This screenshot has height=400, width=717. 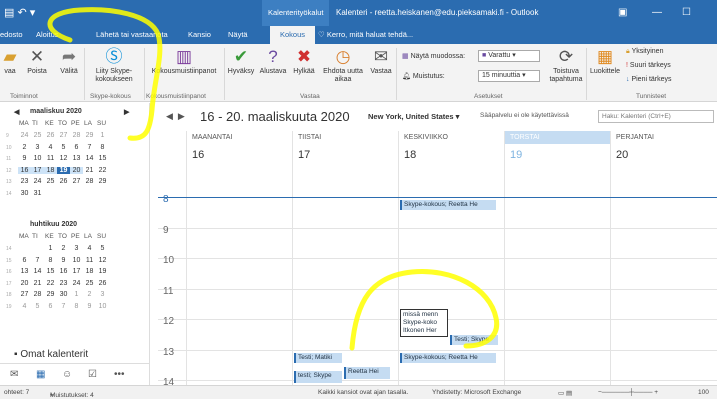 I want to click on mini-calendar-day: 21, so click(x=89, y=170).